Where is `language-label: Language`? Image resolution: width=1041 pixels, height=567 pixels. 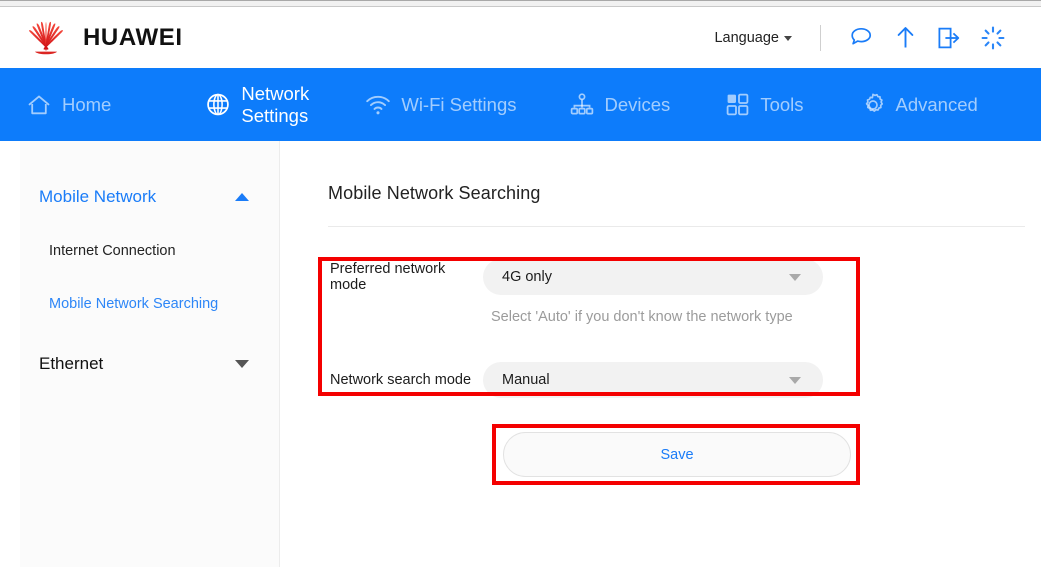
language-label: Language is located at coordinates (746, 37).